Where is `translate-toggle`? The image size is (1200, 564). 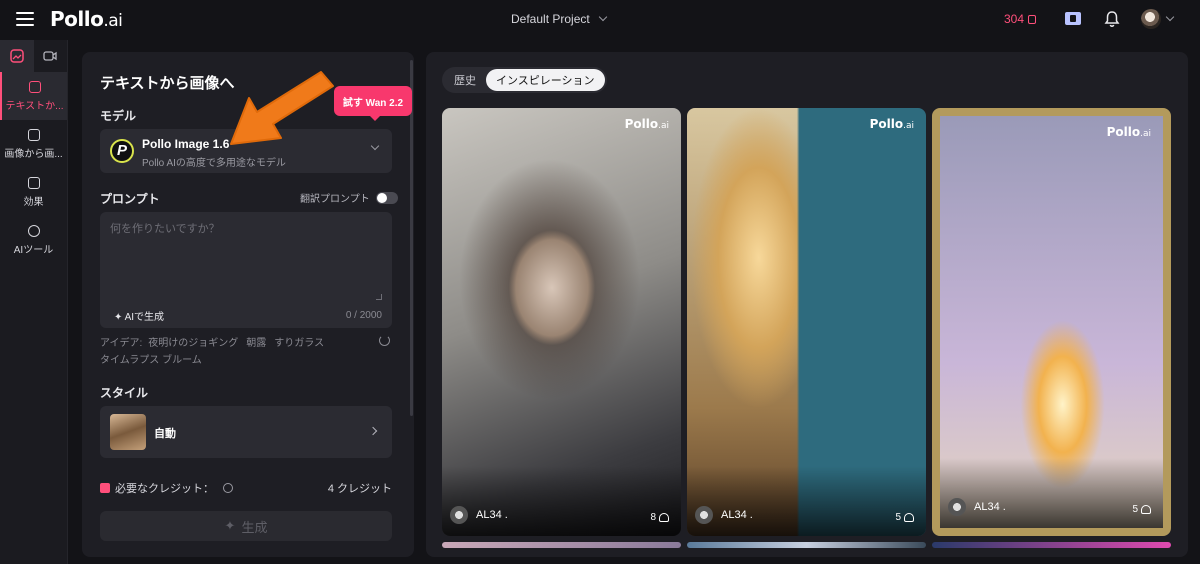 translate-toggle is located at coordinates (386, 197).